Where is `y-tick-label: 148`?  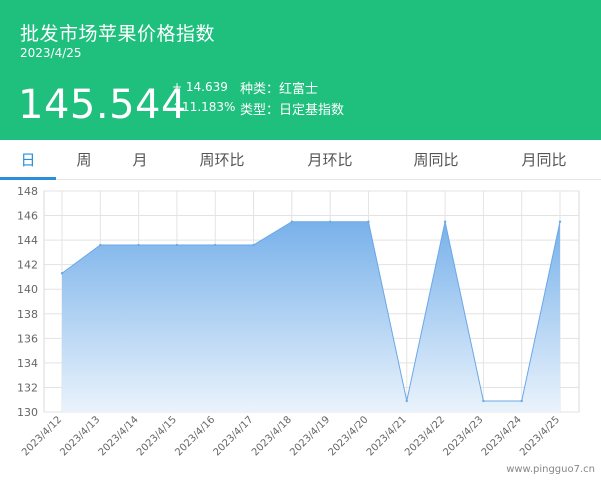
y-tick-label: 148 is located at coordinates (27, 191).